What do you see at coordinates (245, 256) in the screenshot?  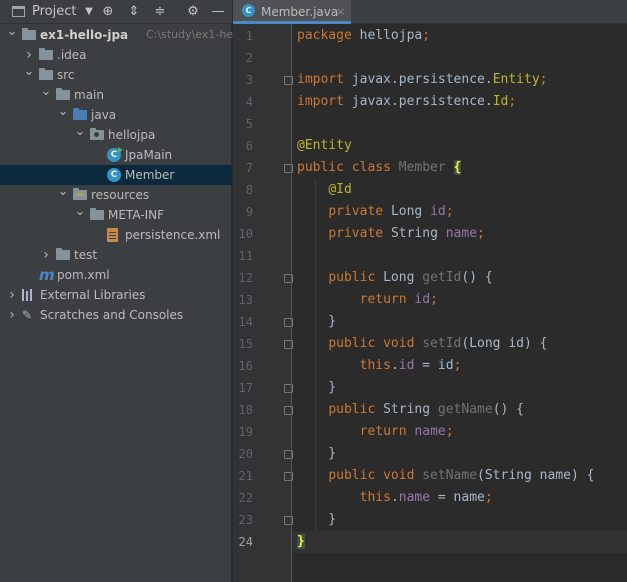 I see `line-number: 11` at bounding box center [245, 256].